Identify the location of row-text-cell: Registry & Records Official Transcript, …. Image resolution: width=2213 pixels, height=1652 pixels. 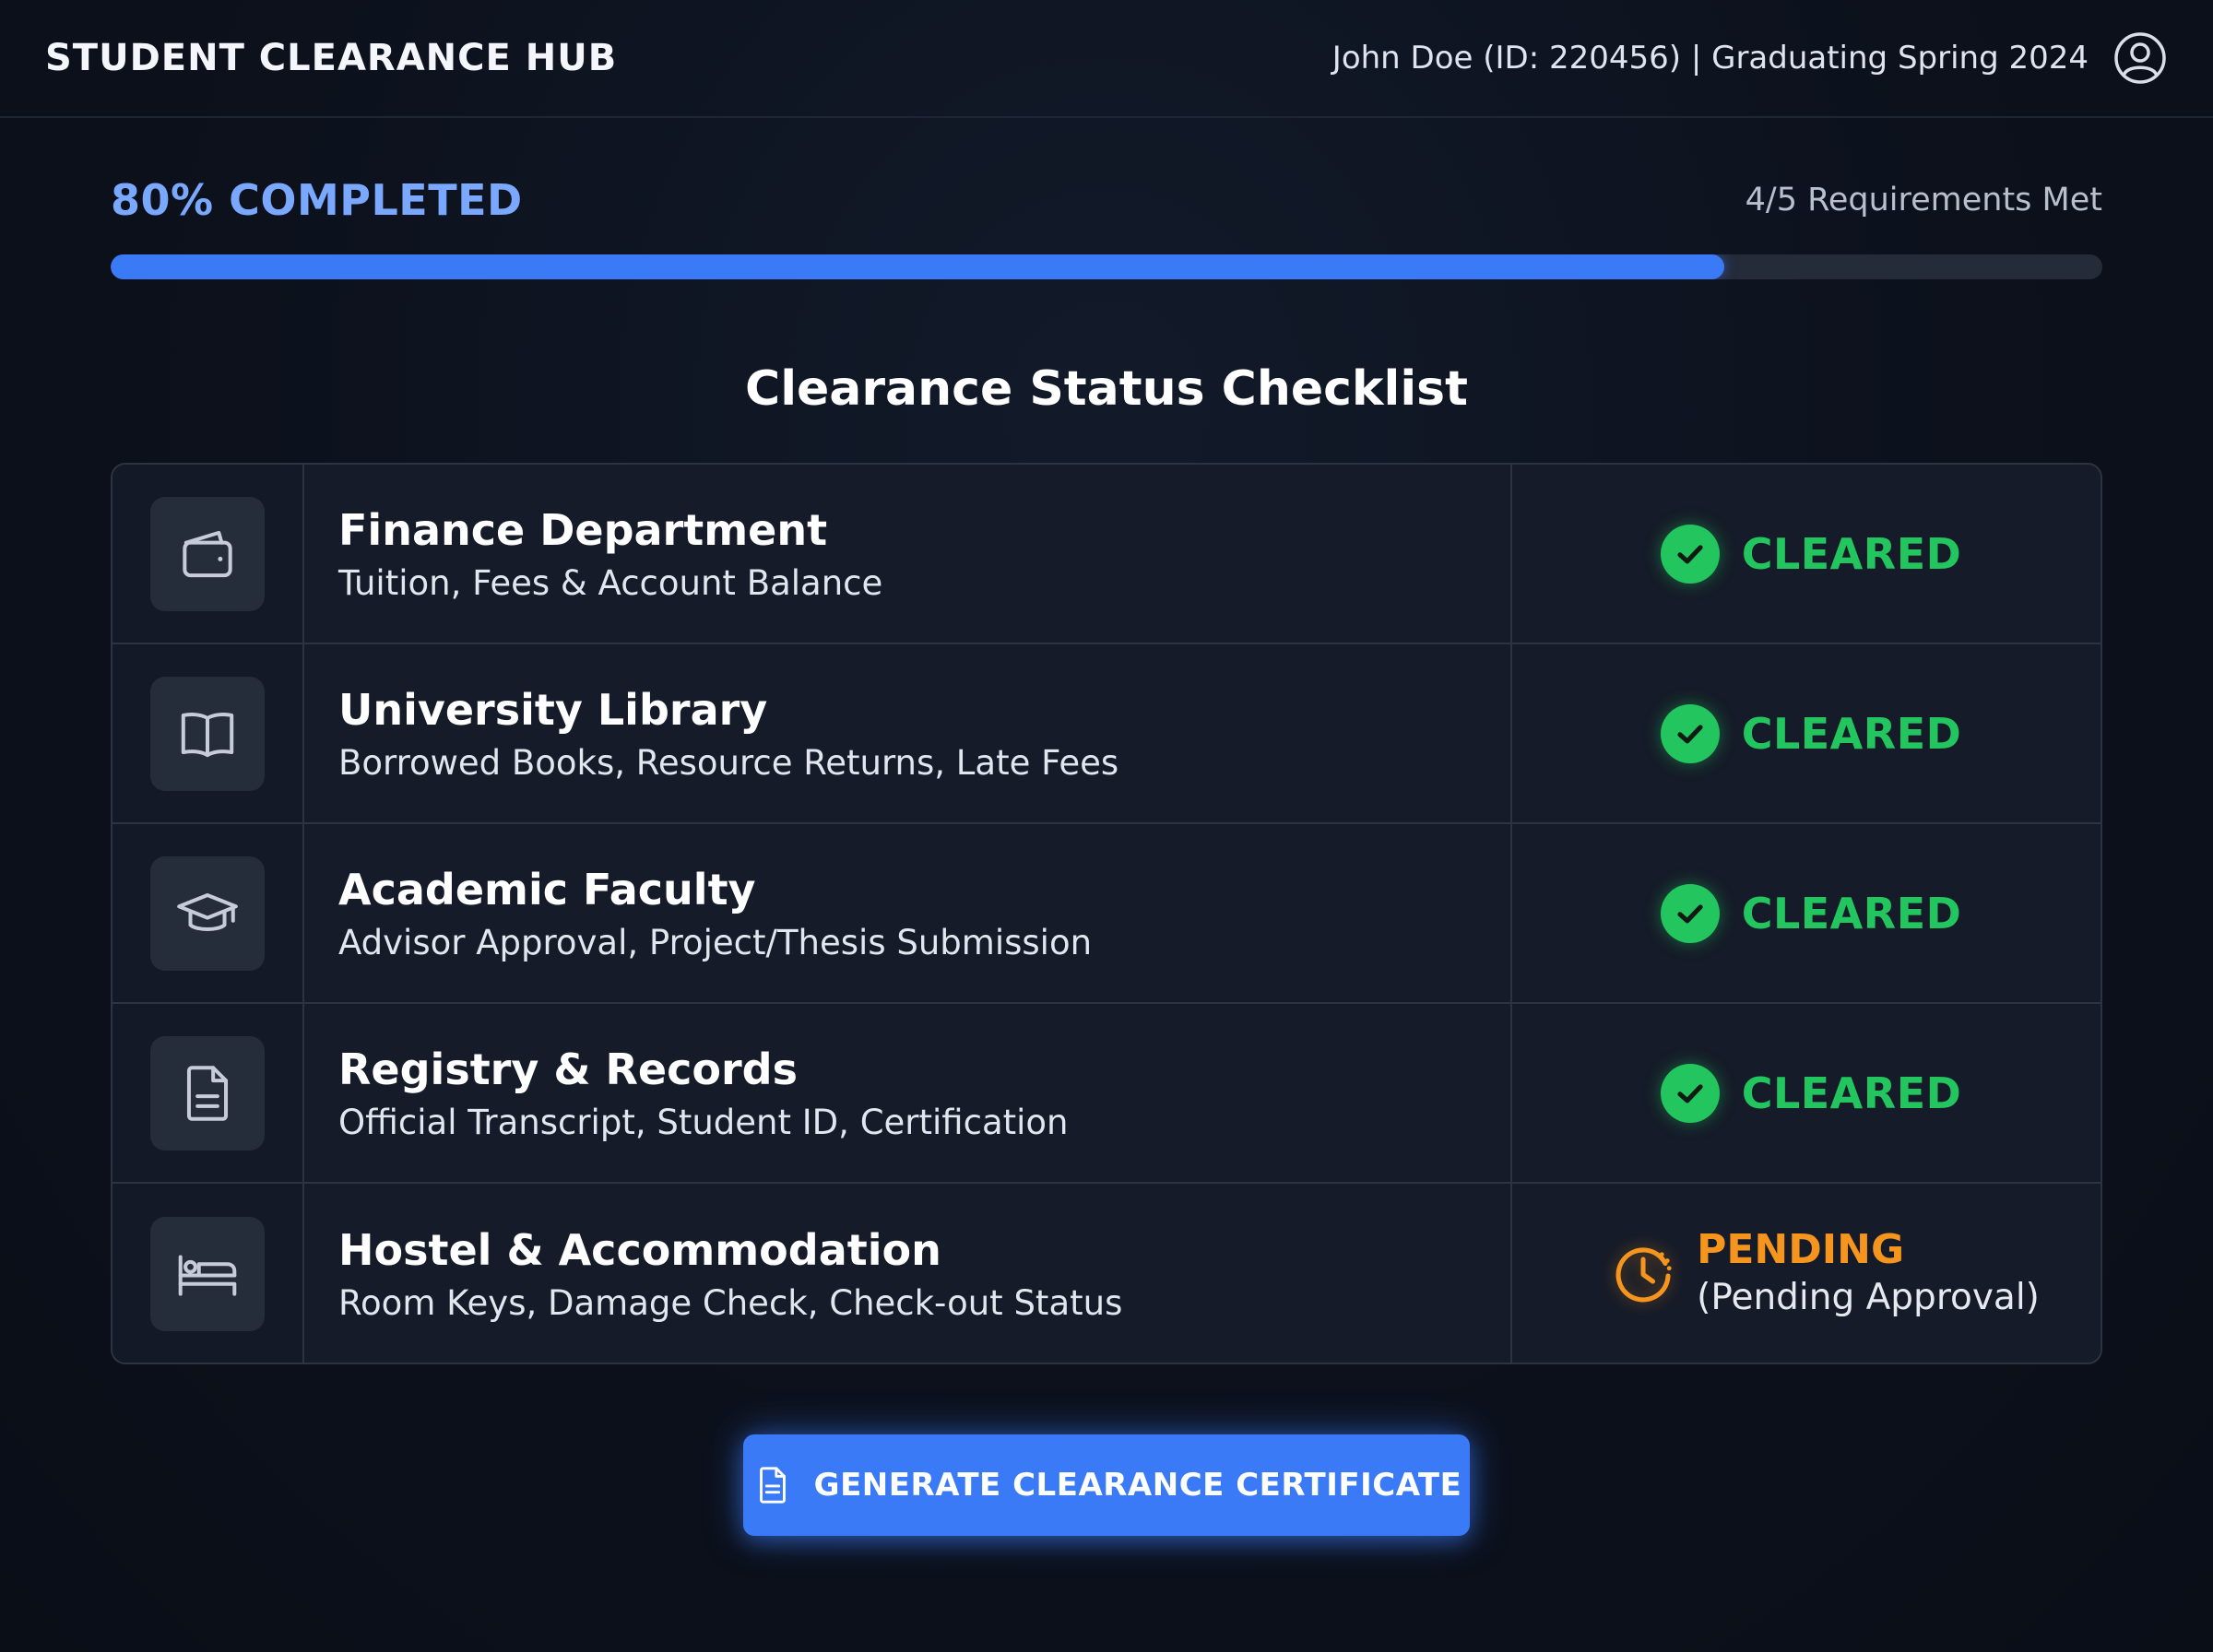
(908, 1093).